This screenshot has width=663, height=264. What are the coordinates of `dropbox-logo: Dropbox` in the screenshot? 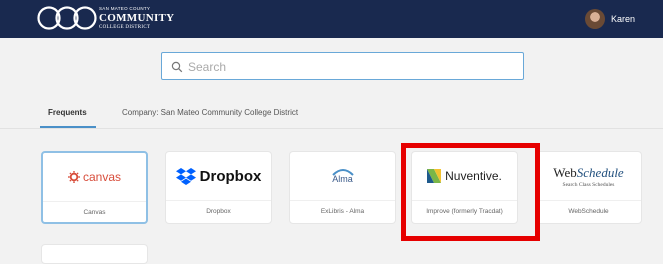 It's located at (218, 176).